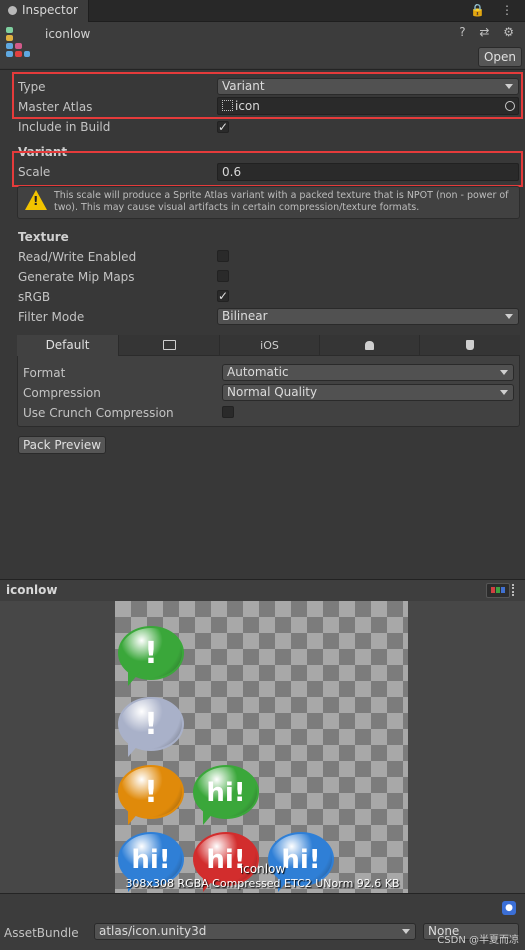 Image resolution: width=525 pixels, height=950 pixels. Describe the element at coordinates (368, 392) in the screenshot. I see `compression-dropdown: Normal Quality` at that location.